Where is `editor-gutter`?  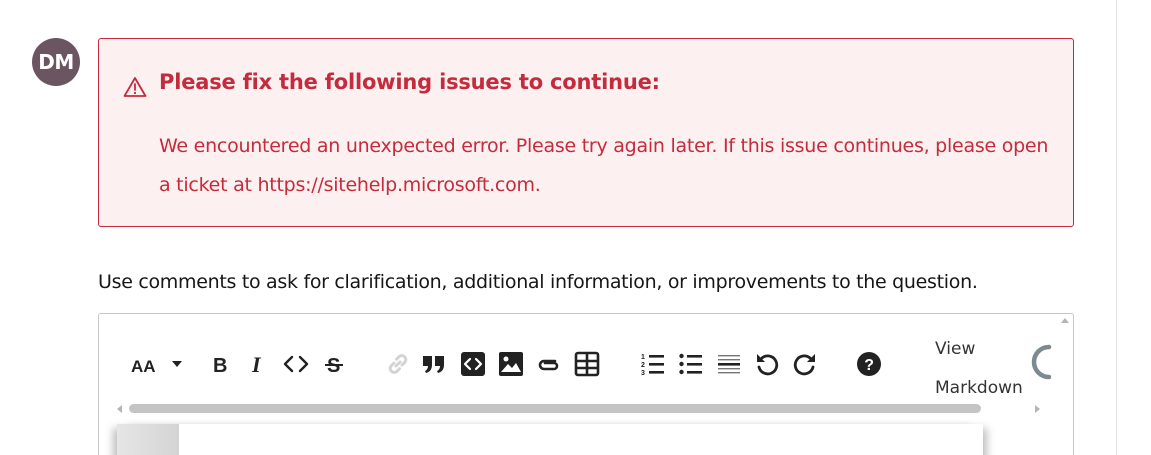
editor-gutter is located at coordinates (148, 439).